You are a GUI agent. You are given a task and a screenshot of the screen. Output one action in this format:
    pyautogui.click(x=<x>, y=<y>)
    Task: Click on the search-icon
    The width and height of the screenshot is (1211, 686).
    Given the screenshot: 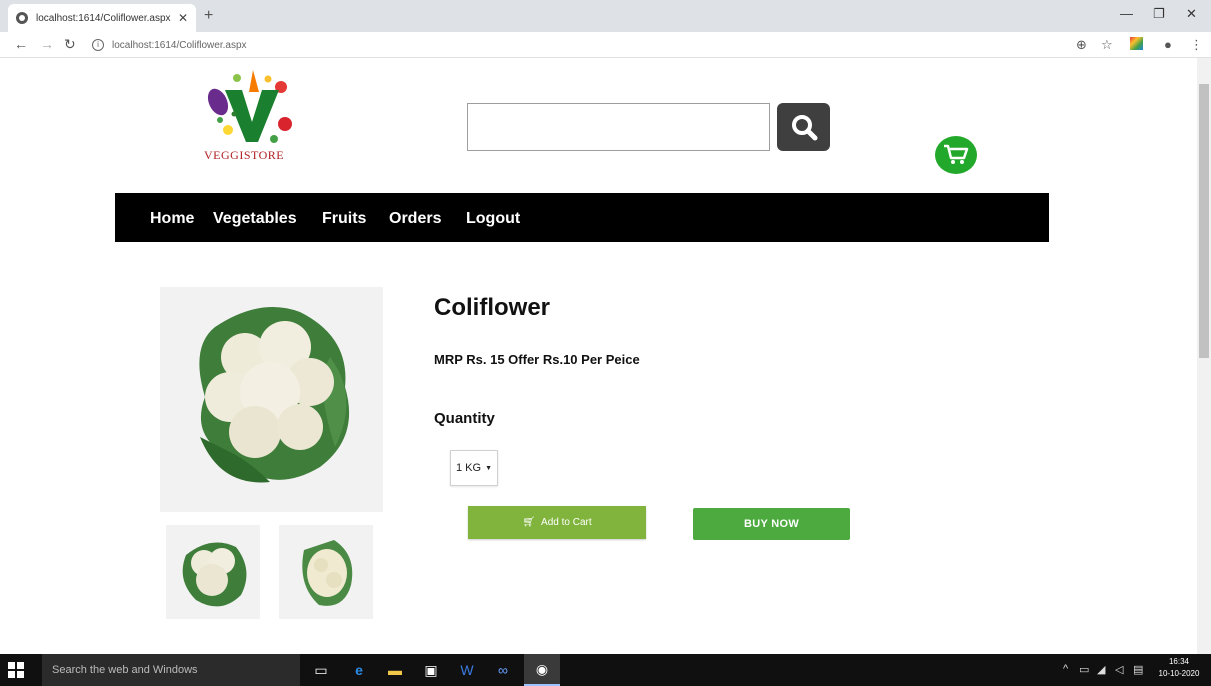 What is the action you would take?
    pyautogui.click(x=804, y=128)
    